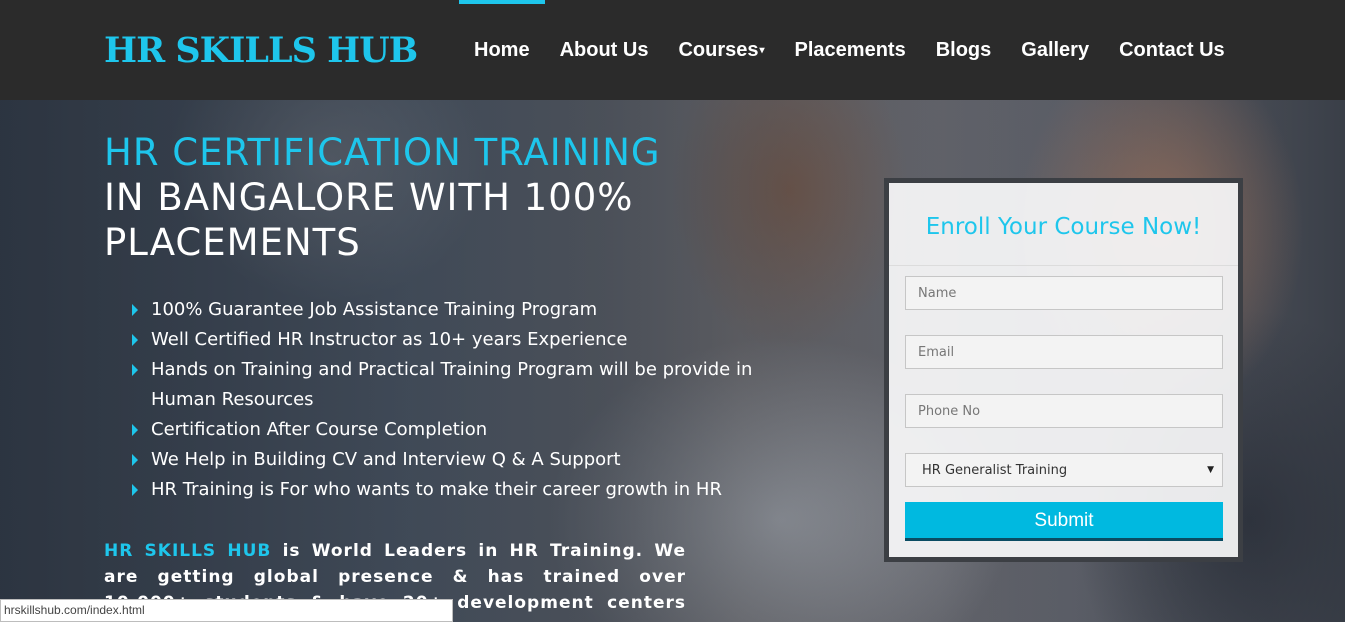 Image resolution: width=1345 pixels, height=622 pixels. I want to click on nav-blogs-label: Blogs, so click(963, 50).